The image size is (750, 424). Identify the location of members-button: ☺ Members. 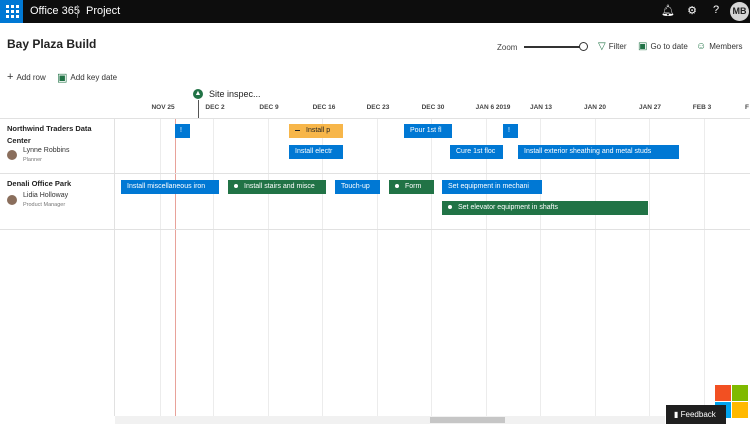
(719, 46).